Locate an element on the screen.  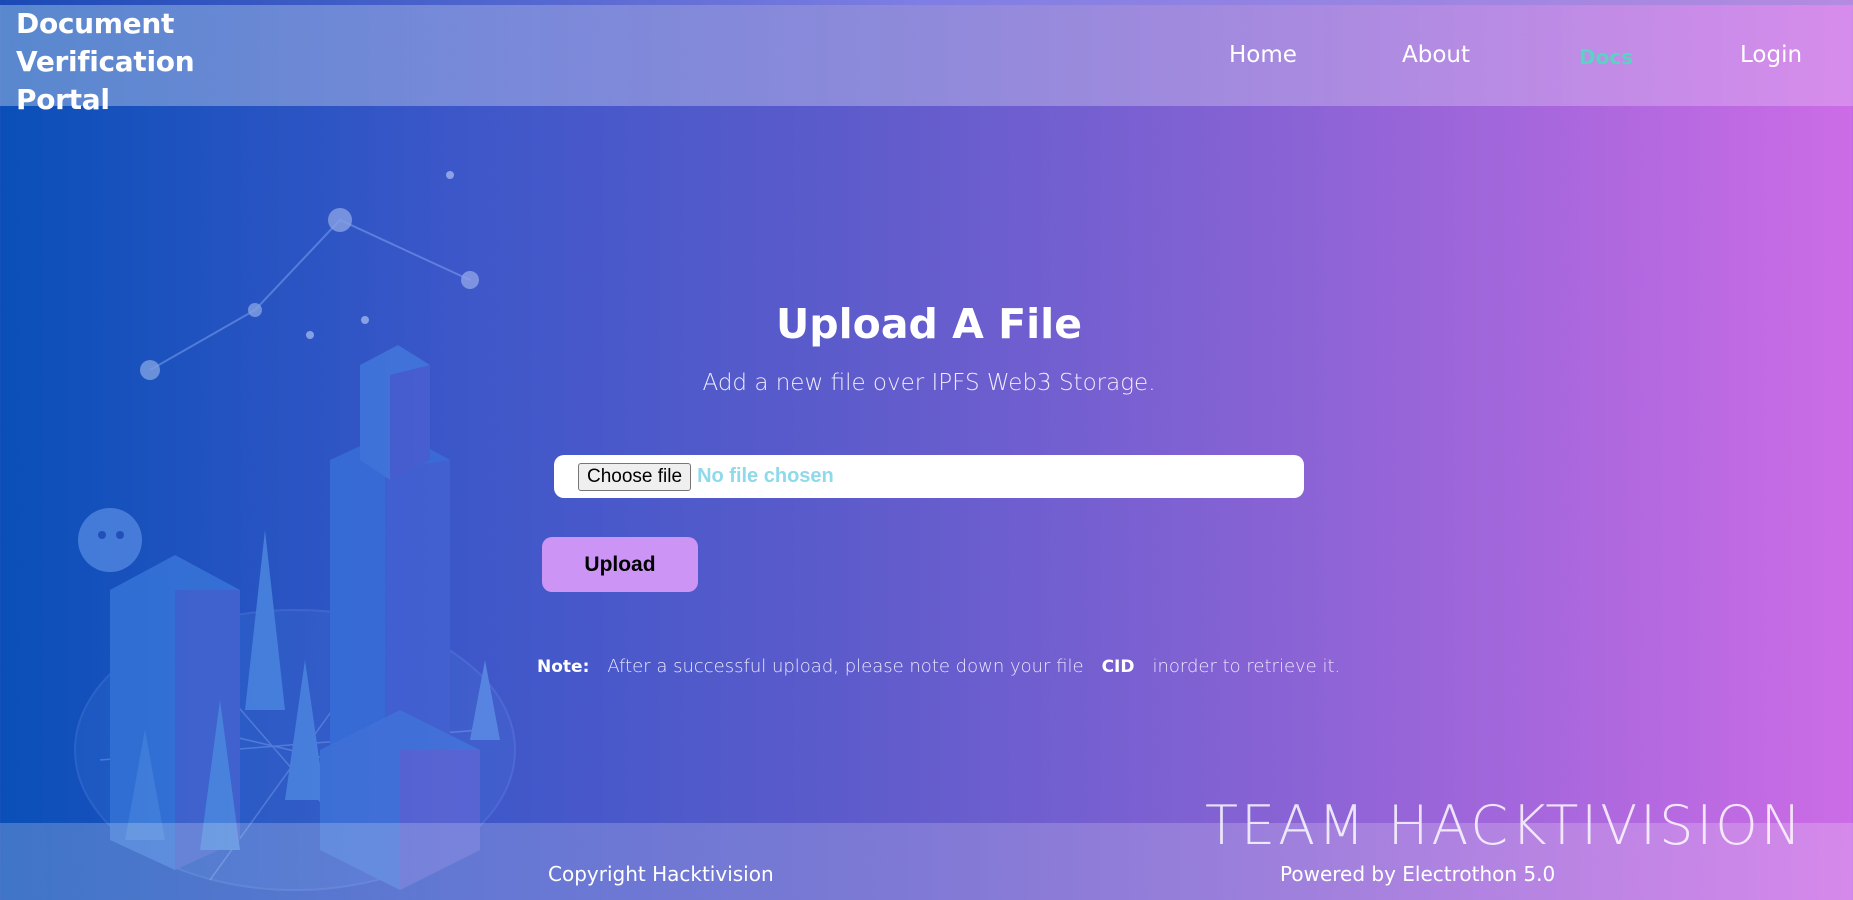
footer-copyright: Copyright Hacktivision is located at coordinates (661, 874).